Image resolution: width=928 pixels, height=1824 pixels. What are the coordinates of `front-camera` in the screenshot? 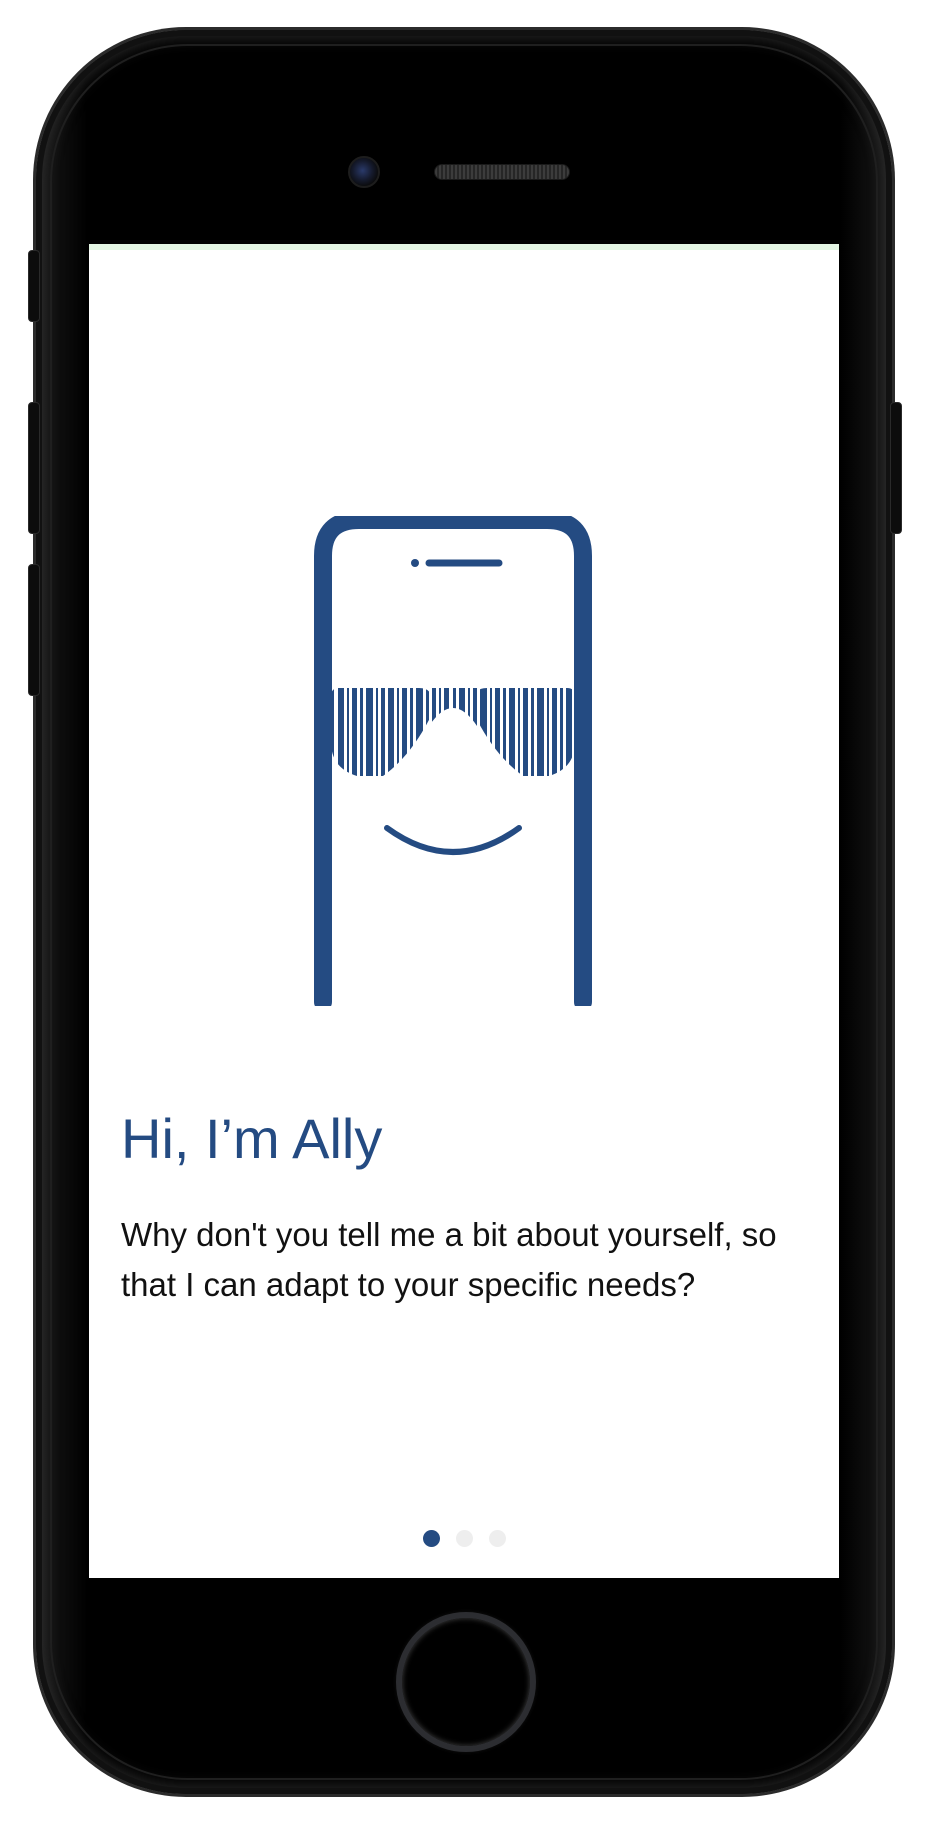 It's located at (364, 172).